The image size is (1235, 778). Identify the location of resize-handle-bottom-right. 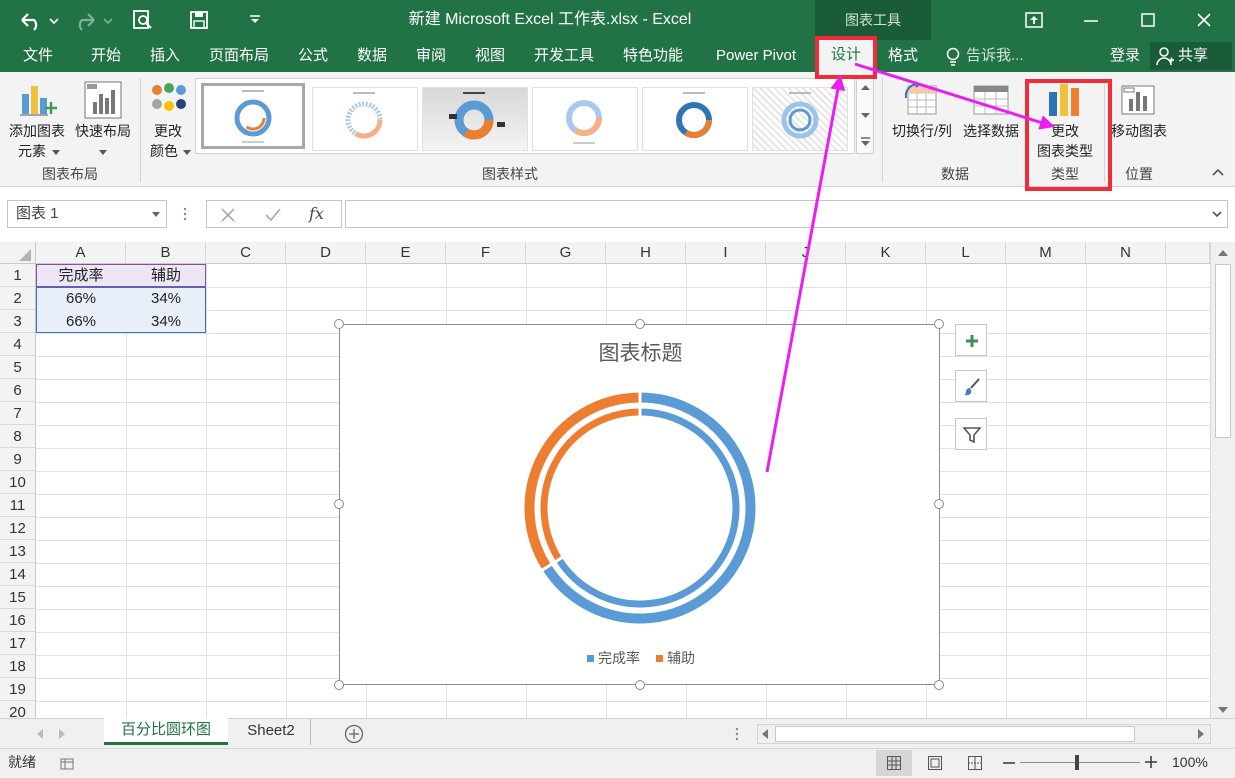
(939, 685).